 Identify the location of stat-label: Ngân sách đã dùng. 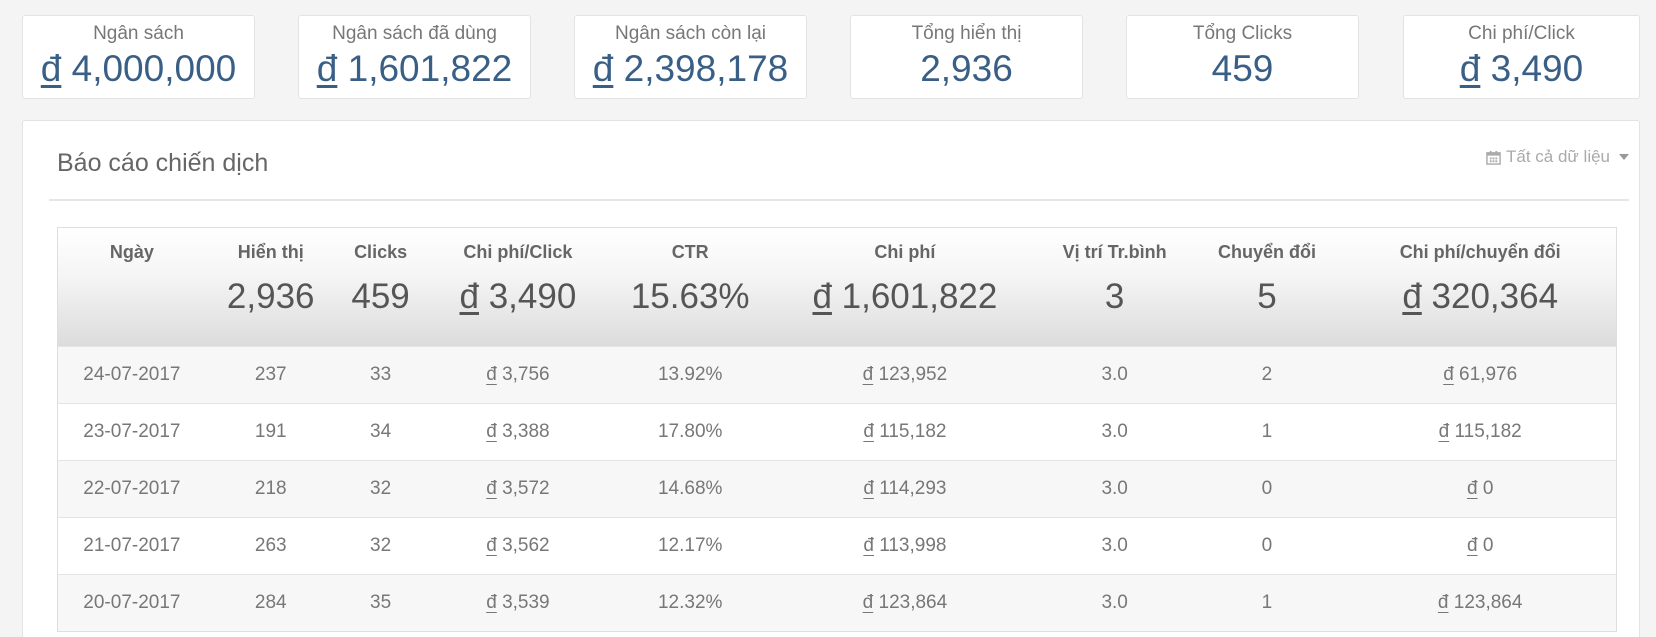
(414, 33).